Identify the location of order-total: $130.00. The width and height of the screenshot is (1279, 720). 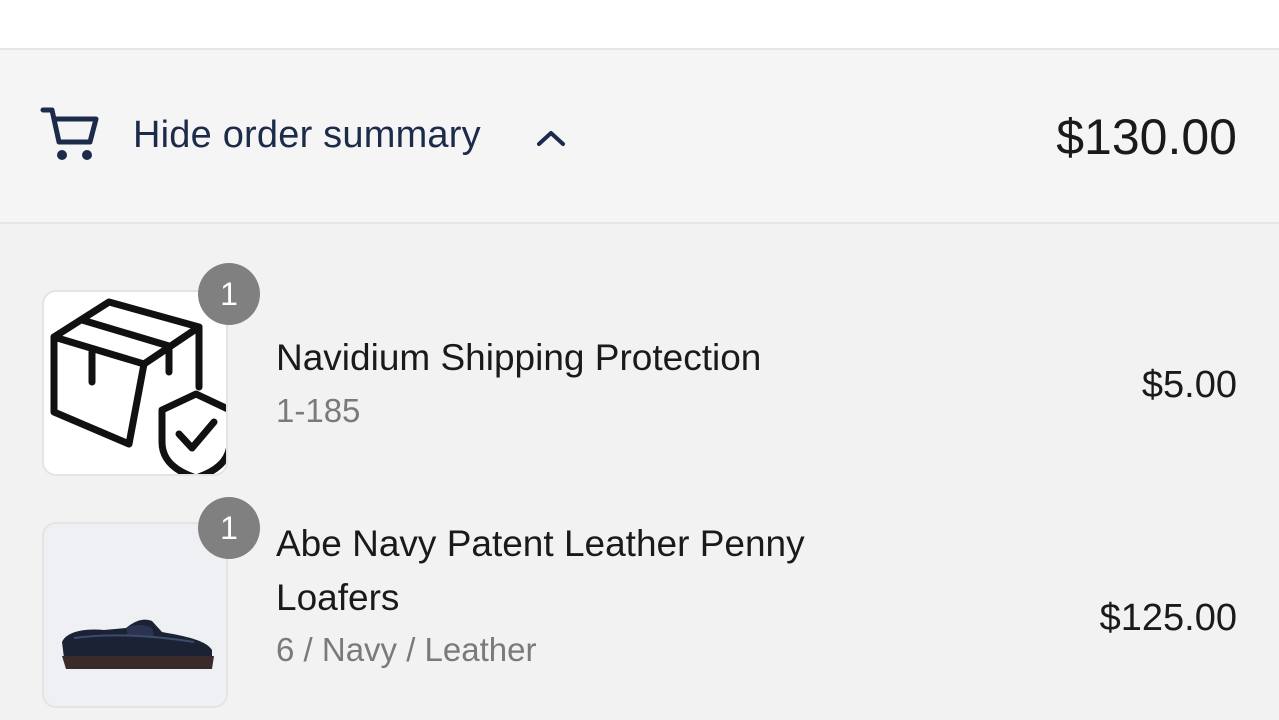
(1146, 137).